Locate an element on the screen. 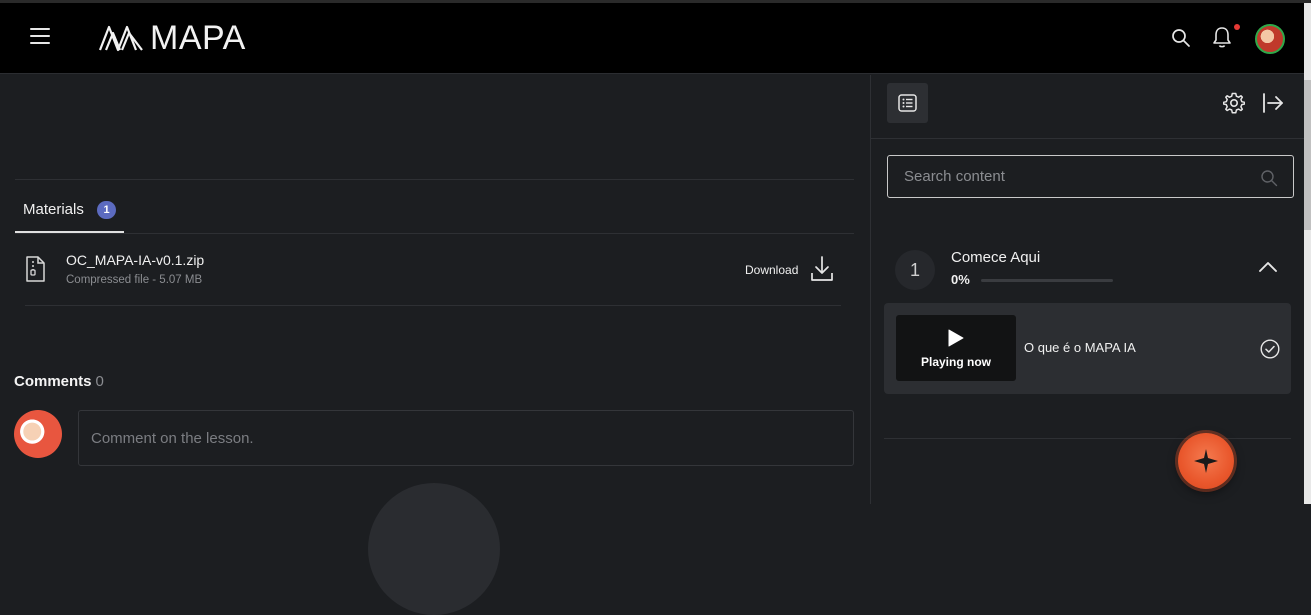 The width and height of the screenshot is (1311, 615). logo-text: MAPA is located at coordinates (198, 38).